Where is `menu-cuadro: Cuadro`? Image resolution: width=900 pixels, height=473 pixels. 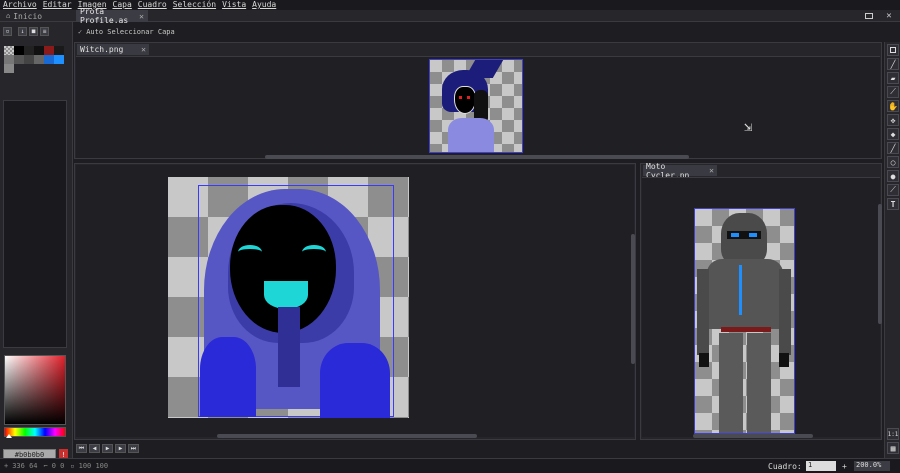
menu-cuadro: Cuadro is located at coordinates (152, 5).